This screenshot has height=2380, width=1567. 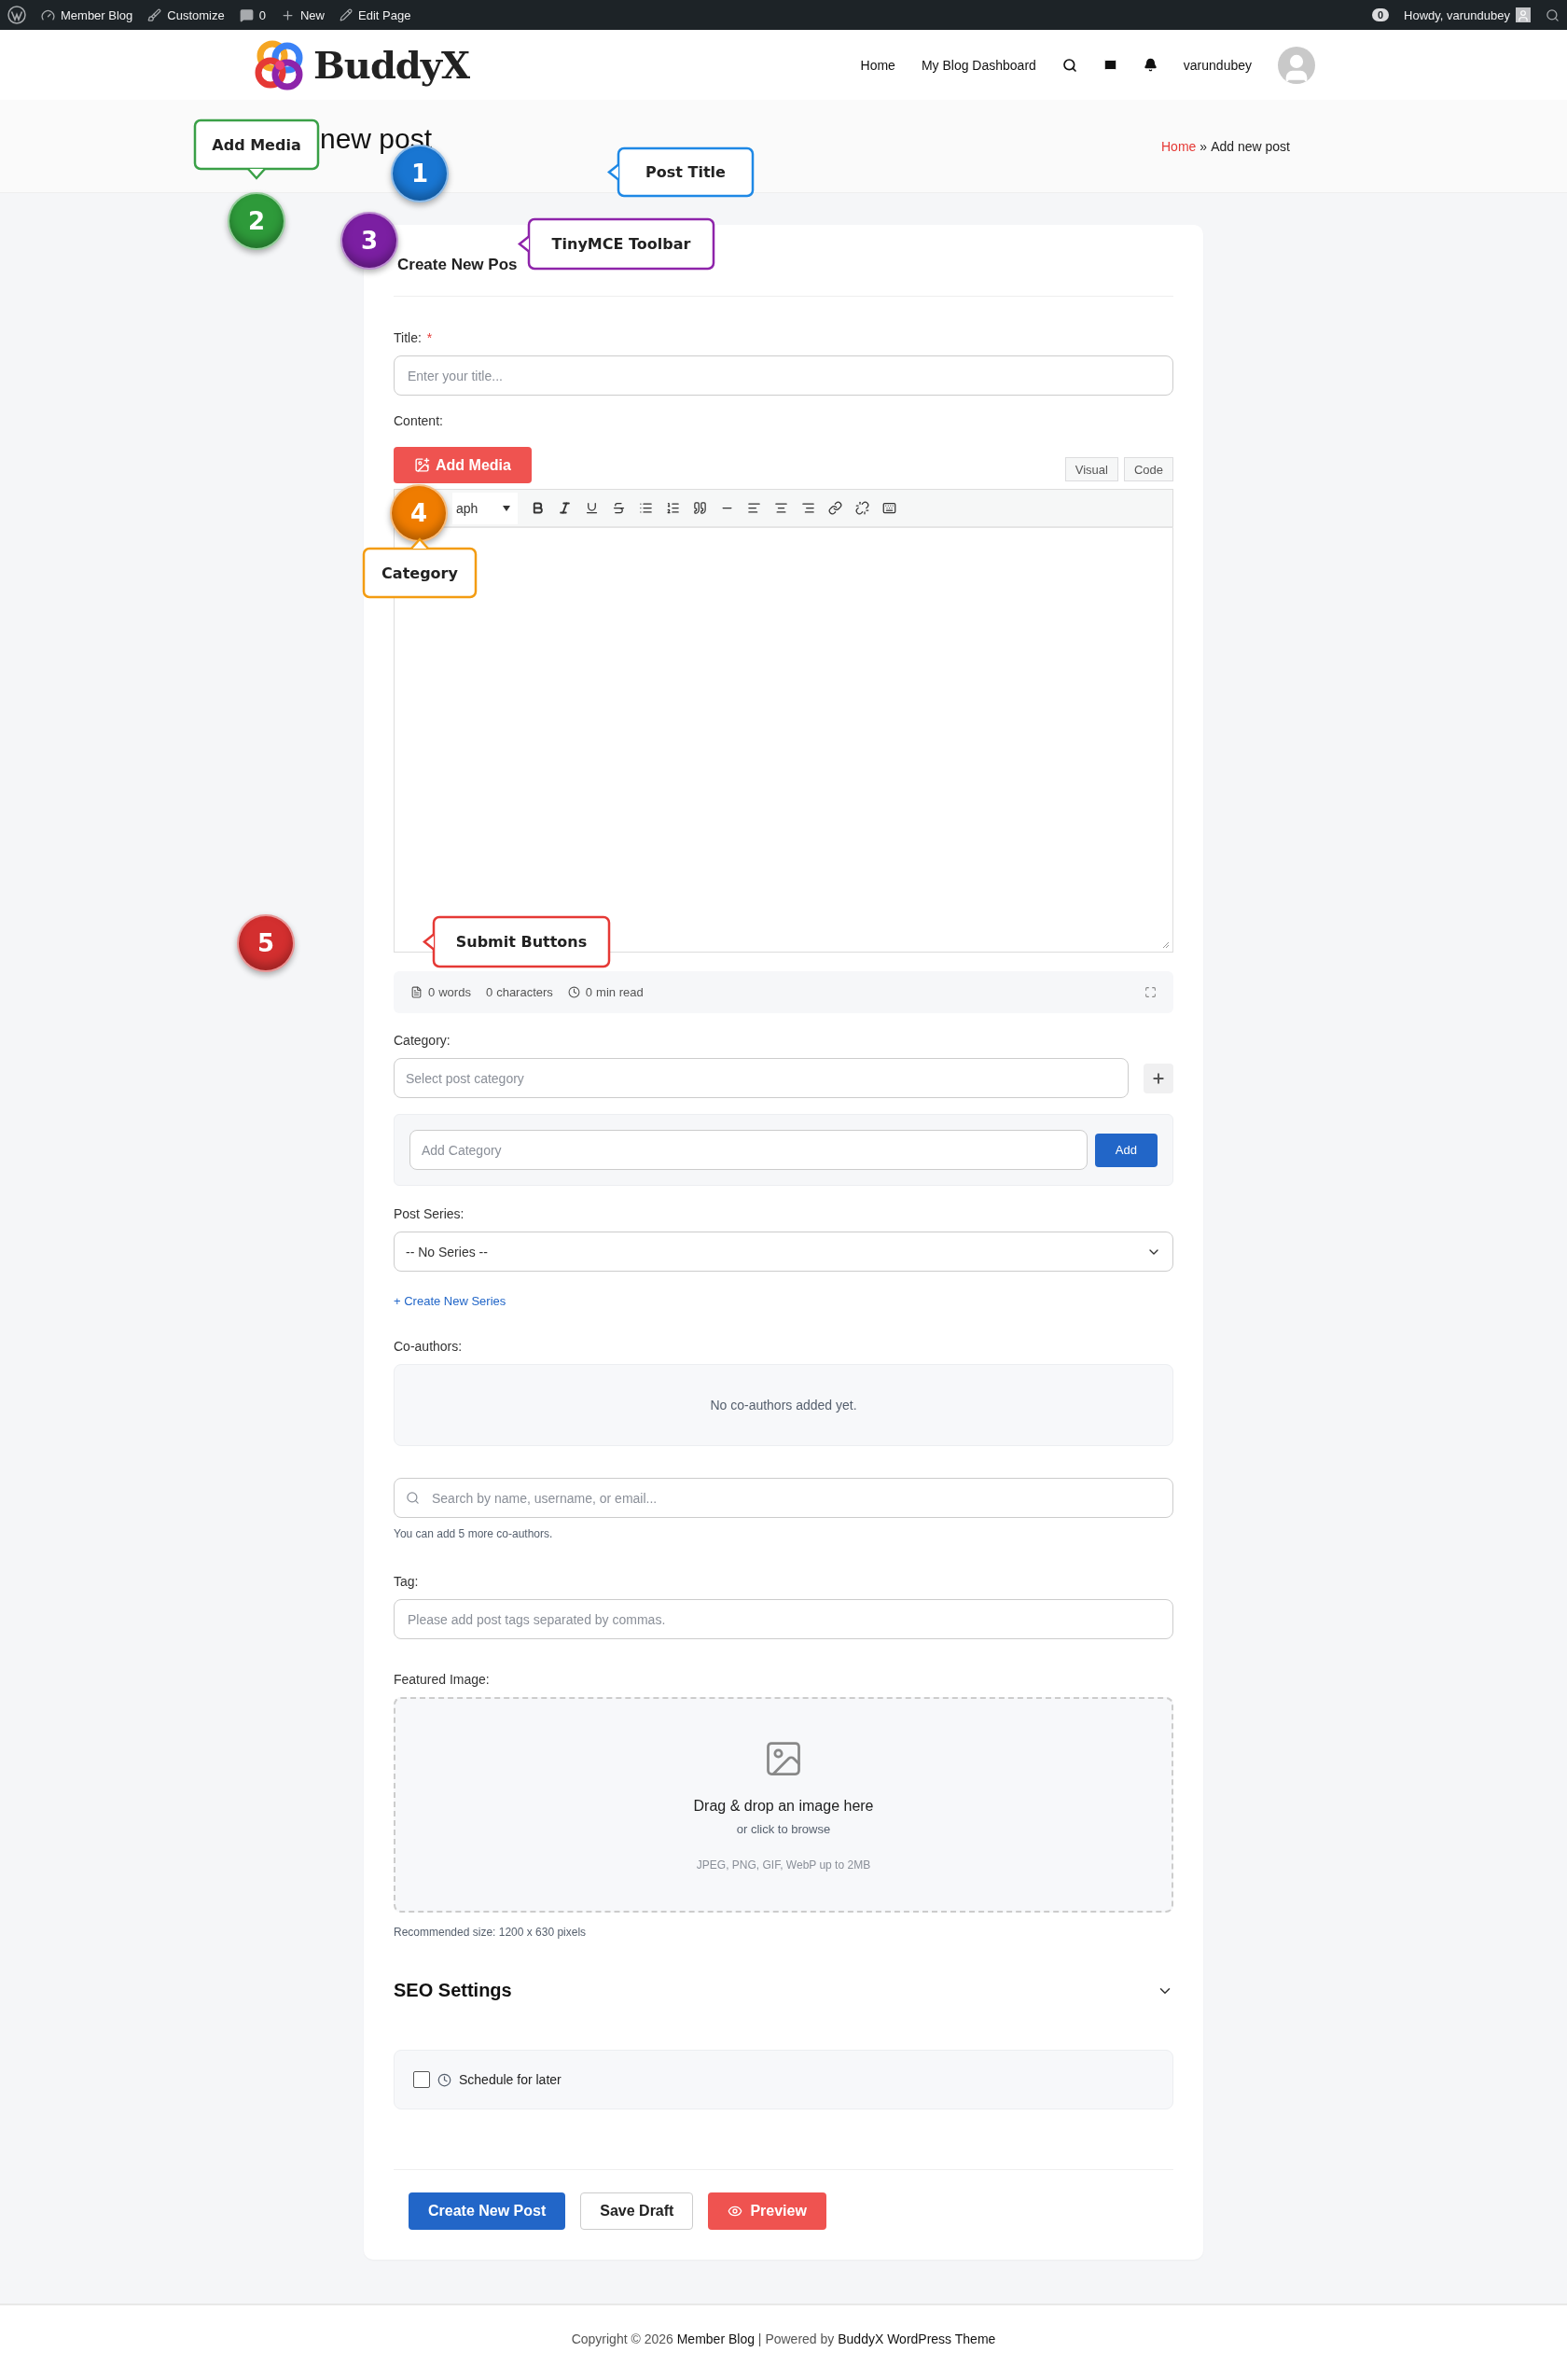 What do you see at coordinates (877, 65) in the screenshot?
I see `nav-link: Home` at bounding box center [877, 65].